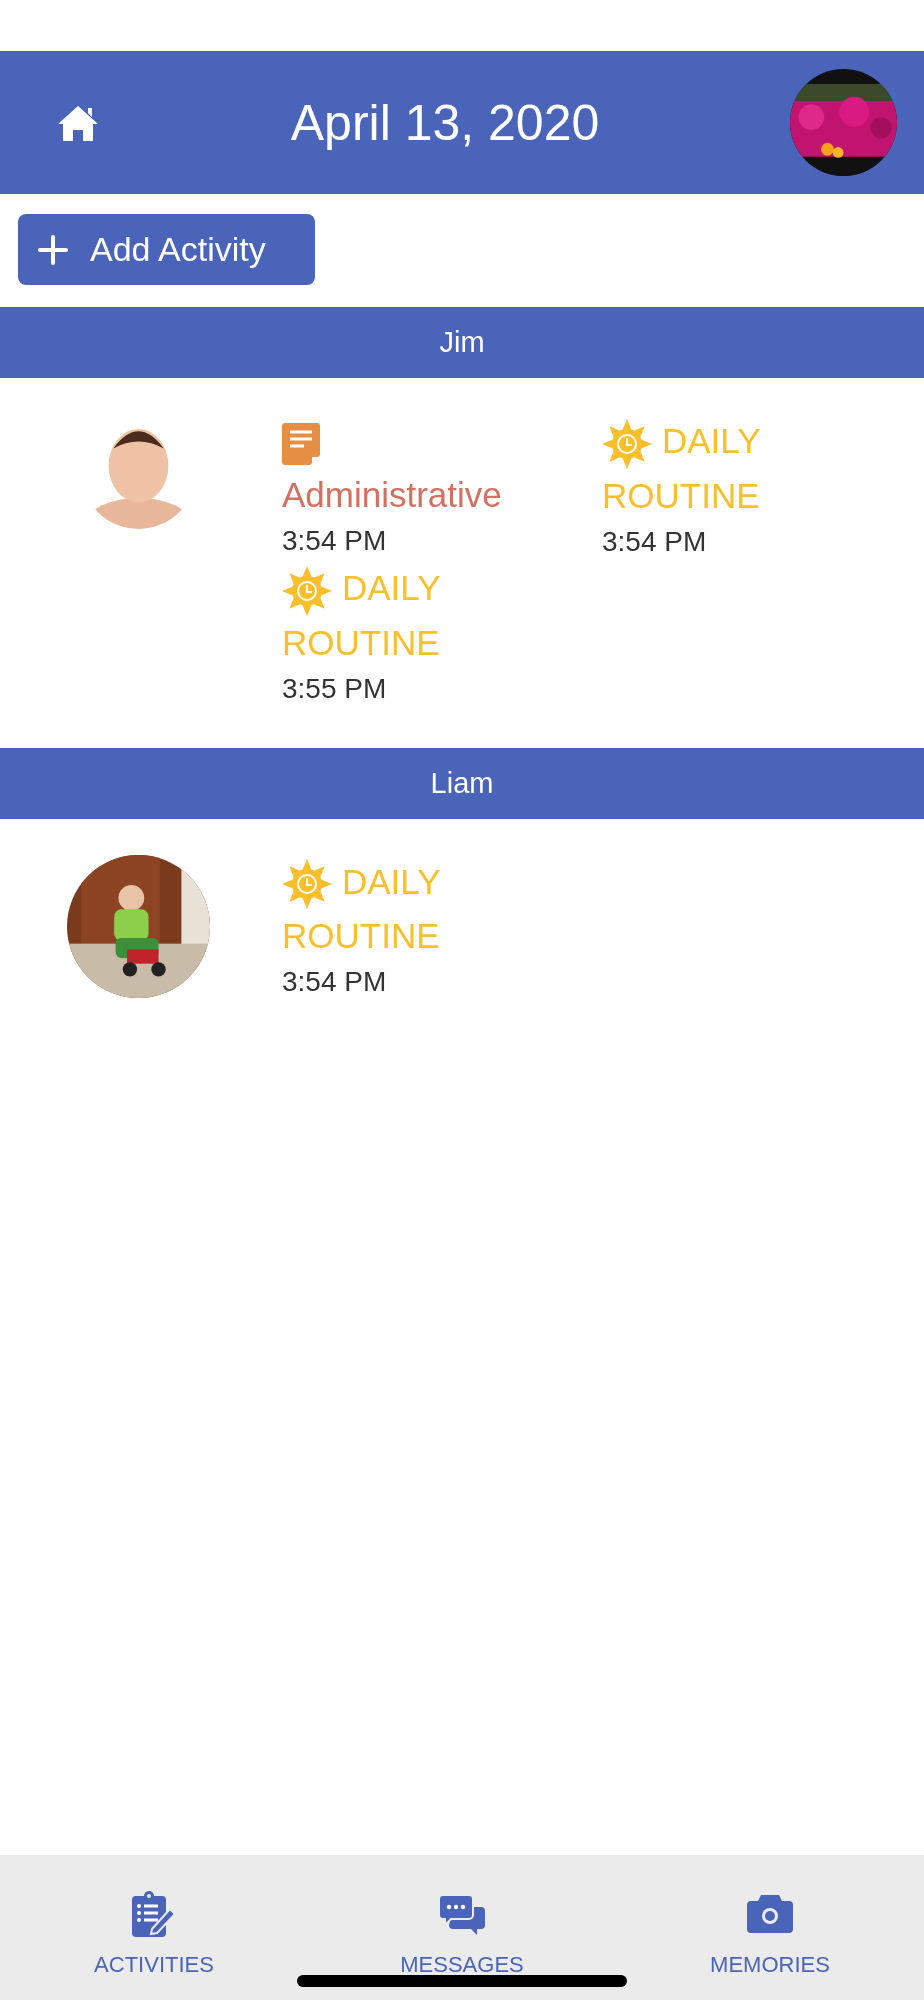  I want to click on add-activity-button: Add Activity, so click(166, 249).